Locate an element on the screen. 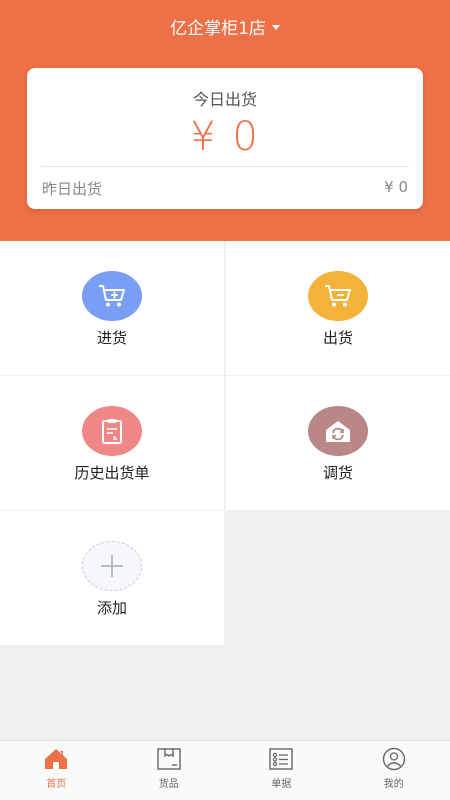 The height and width of the screenshot is (800, 450). tab-goods: 货品 is located at coordinates (169, 770).